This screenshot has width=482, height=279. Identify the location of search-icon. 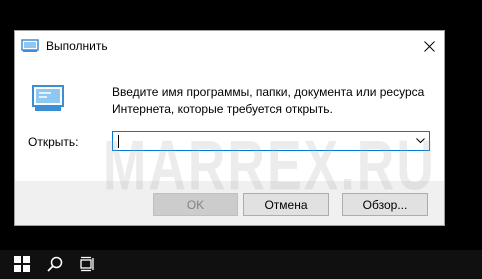
(55, 264).